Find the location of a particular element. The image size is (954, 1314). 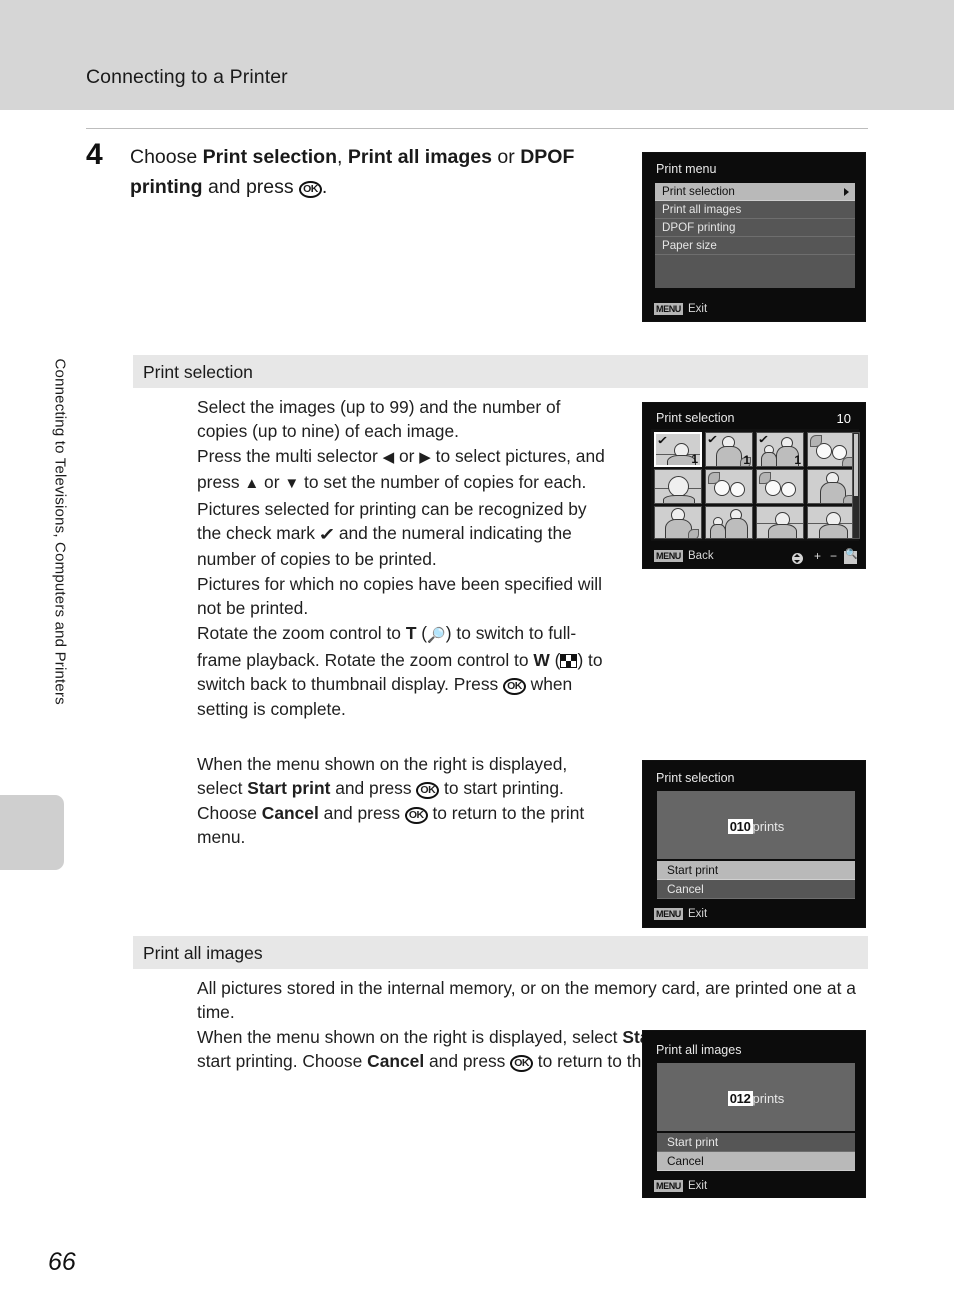

menu-empty-area is located at coordinates (755, 271).